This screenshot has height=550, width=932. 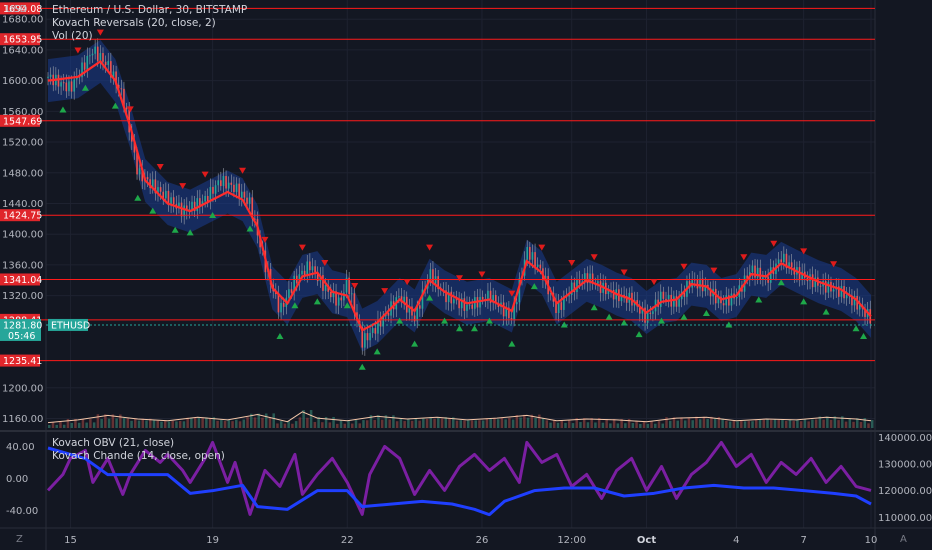 What do you see at coordinates (22, 204) in the screenshot?
I see `price-tick-label: 1440.00` at bounding box center [22, 204].